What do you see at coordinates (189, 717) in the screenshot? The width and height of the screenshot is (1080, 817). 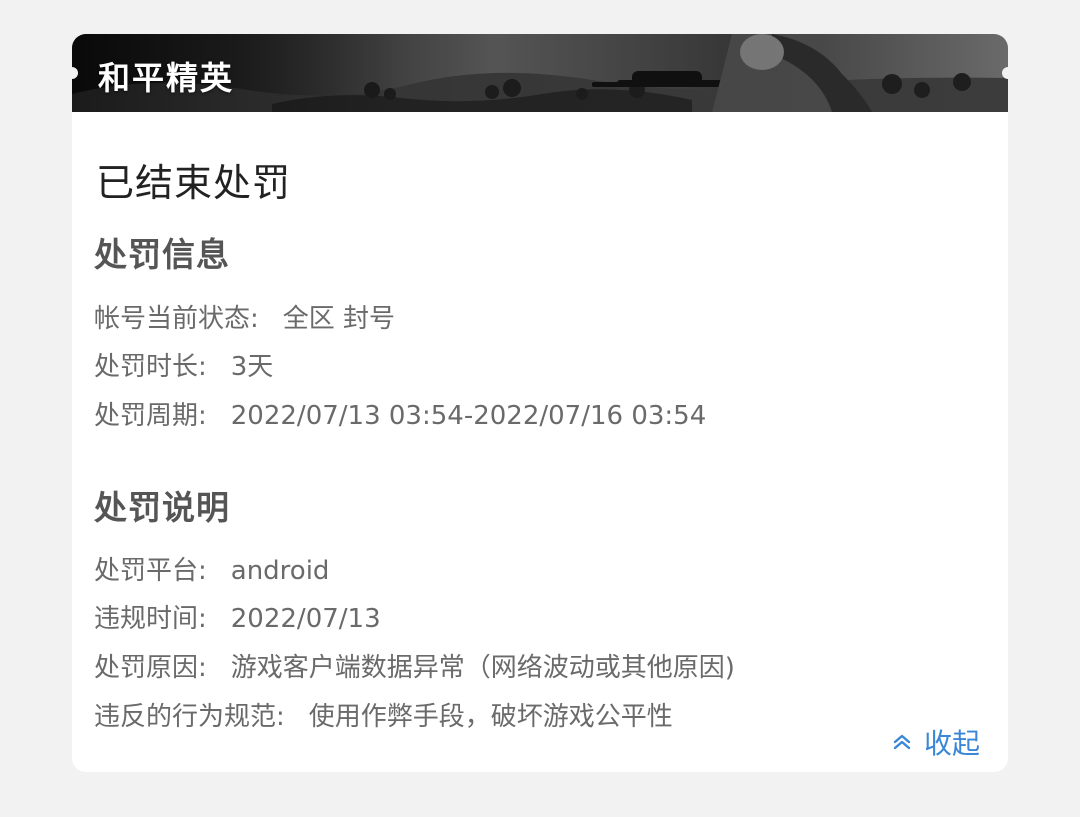 I see `row-label: 违反的行为规范:` at bounding box center [189, 717].